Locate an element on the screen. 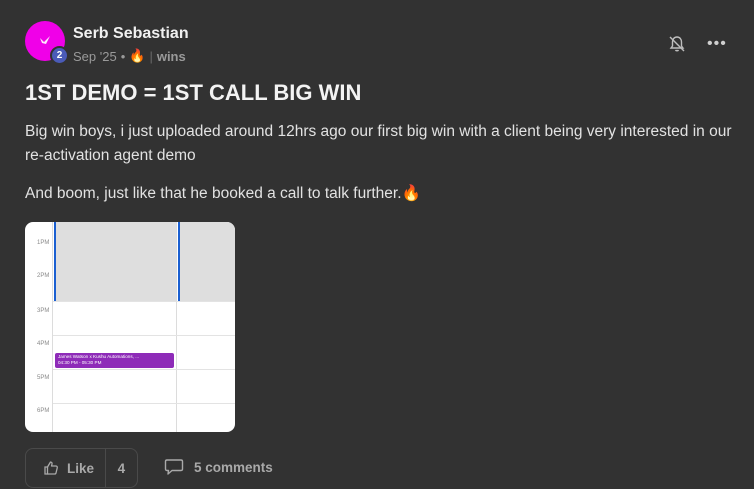 The image size is (754, 489). author-name: Serb Sebastian is located at coordinates (131, 34).